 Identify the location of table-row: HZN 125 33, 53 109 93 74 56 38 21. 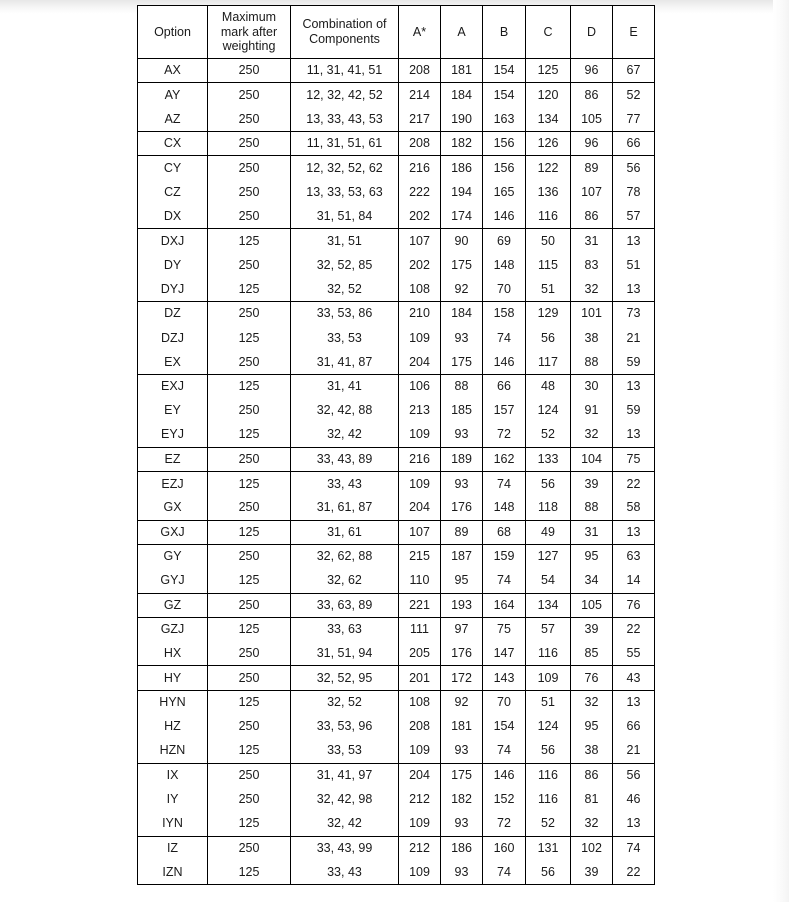
(396, 751).